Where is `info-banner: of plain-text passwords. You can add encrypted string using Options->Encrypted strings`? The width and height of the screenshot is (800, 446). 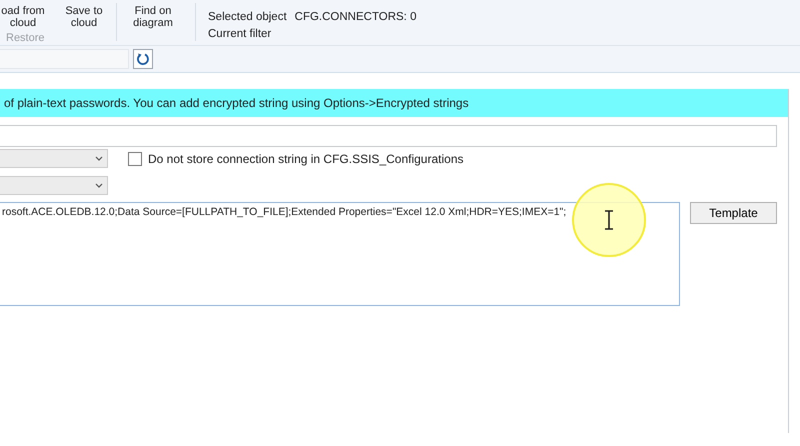
info-banner: of plain-text passwords. You can add encrypted string using Options->Encrypted strings is located at coordinates (394, 103).